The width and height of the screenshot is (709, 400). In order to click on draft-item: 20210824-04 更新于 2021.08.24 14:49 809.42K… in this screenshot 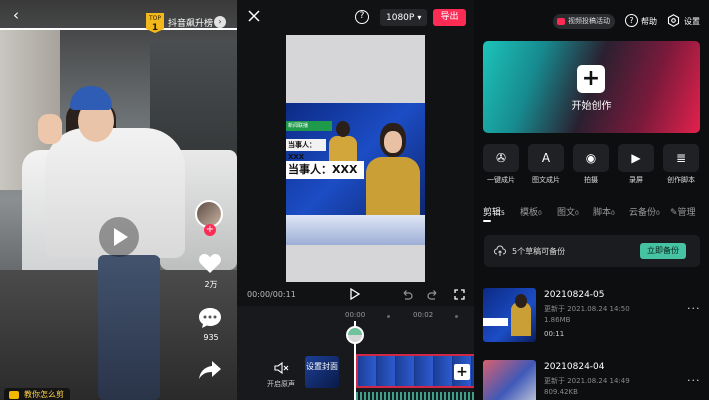, I will do `click(593, 380)`.